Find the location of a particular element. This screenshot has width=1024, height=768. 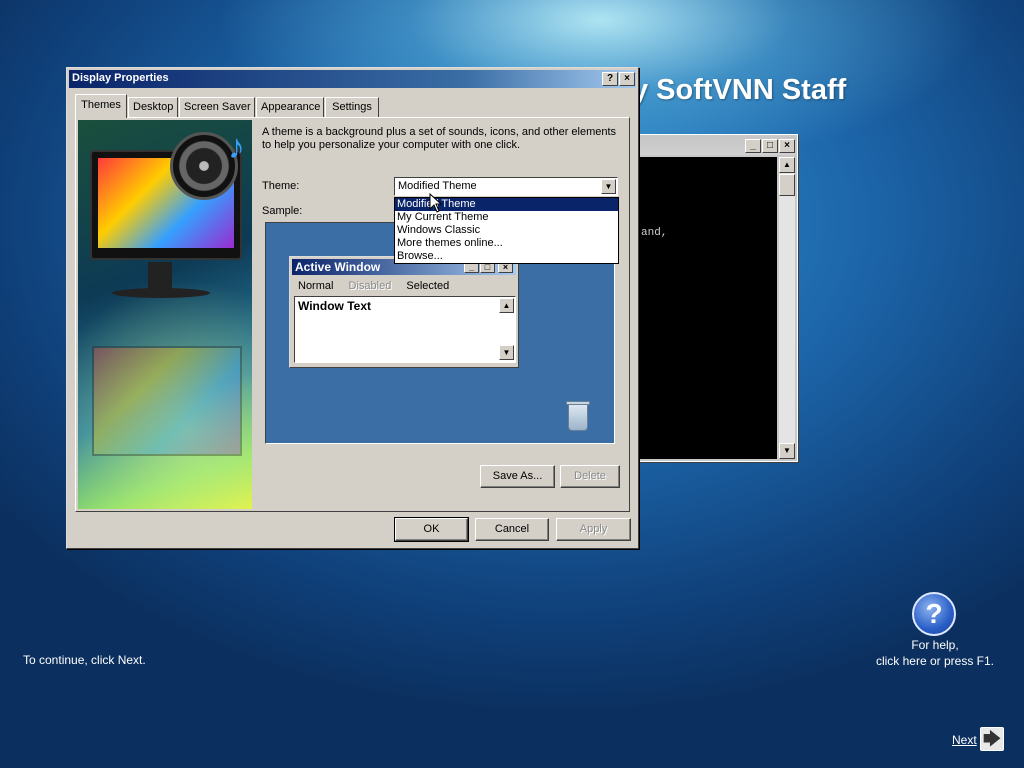

console-minimize-button: _ is located at coordinates (753, 146).